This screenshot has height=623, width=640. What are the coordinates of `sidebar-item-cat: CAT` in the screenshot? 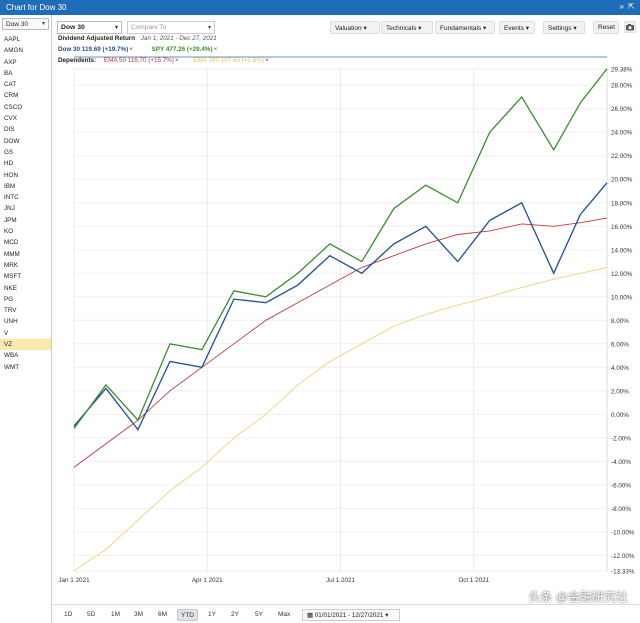 It's located at (25, 84).